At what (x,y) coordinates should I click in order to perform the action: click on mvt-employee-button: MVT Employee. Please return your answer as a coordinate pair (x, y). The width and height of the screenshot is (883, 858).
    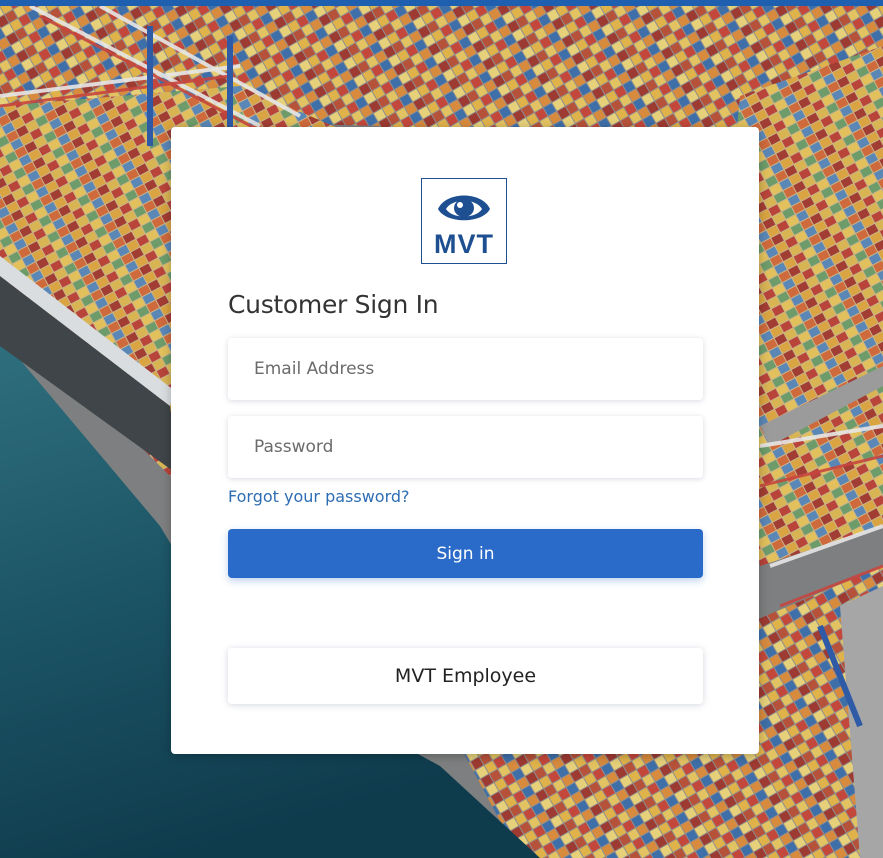
    Looking at the image, I should click on (465, 676).